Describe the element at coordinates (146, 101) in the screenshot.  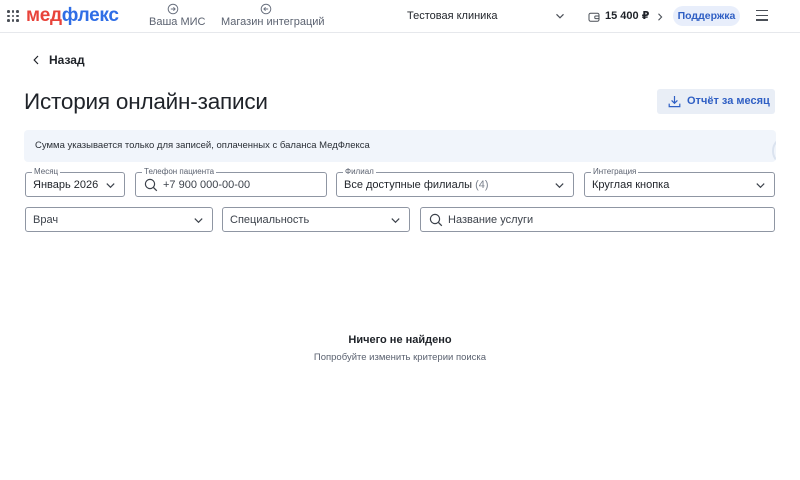
I see `page-title: История онлайн-записи` at that location.